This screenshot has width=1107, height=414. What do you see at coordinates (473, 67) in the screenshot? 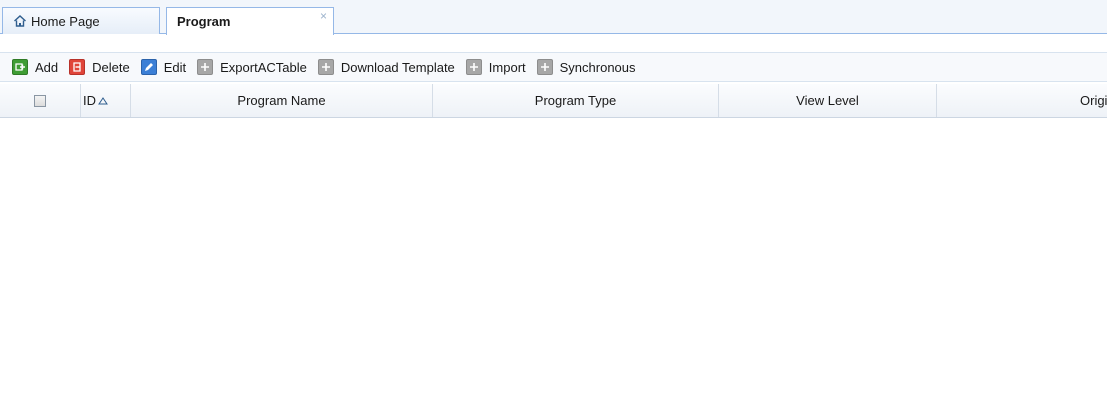
I see `import-icon` at bounding box center [473, 67].